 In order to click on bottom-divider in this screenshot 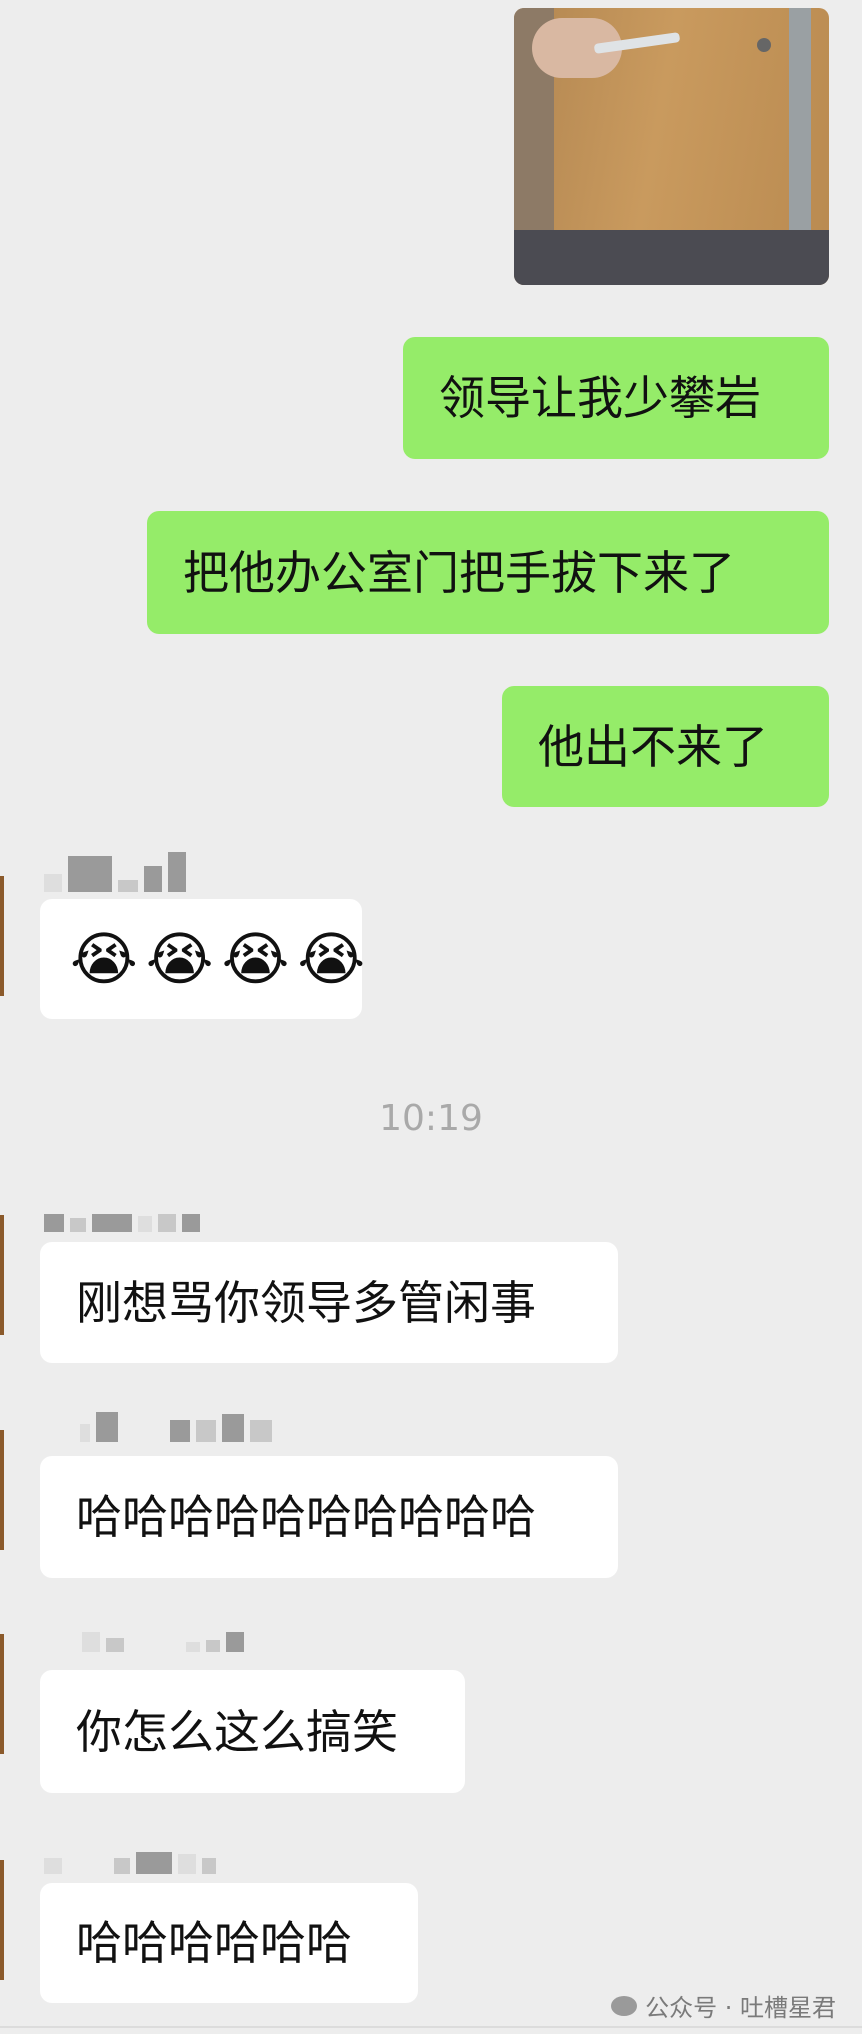, I will do `click(431, 2027)`.